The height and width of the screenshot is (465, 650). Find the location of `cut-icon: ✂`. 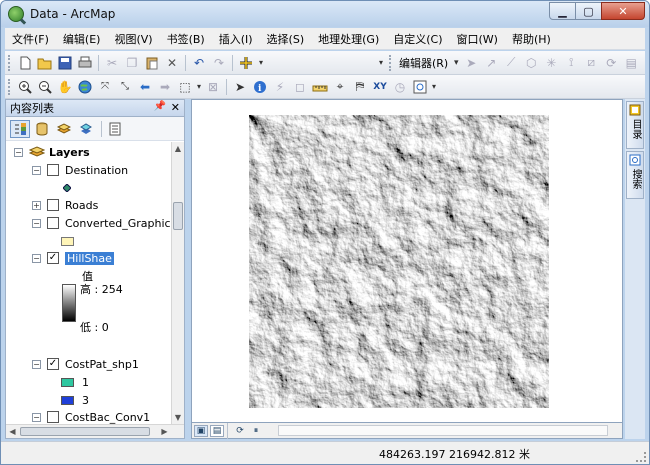

cut-icon: ✂ is located at coordinates (112, 63).